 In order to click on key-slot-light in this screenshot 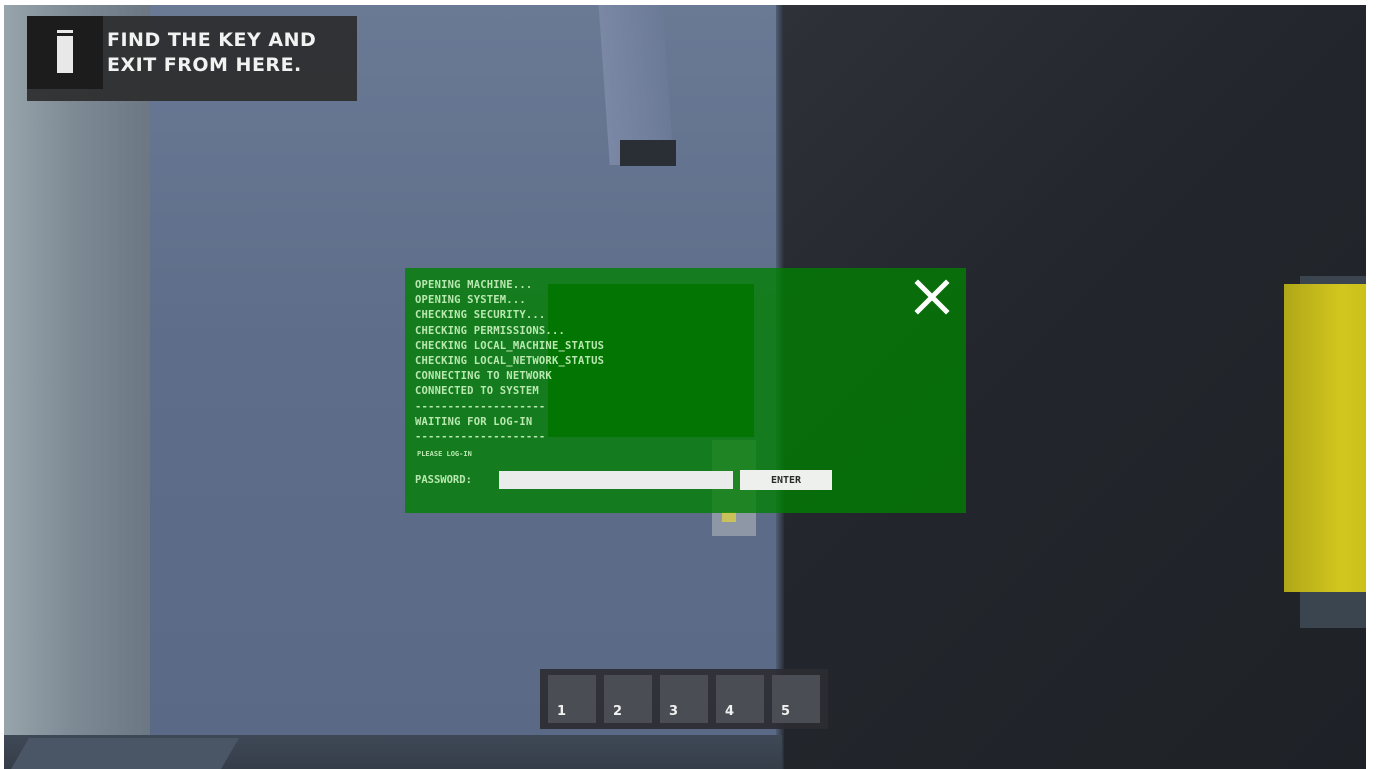, I will do `click(729, 517)`.